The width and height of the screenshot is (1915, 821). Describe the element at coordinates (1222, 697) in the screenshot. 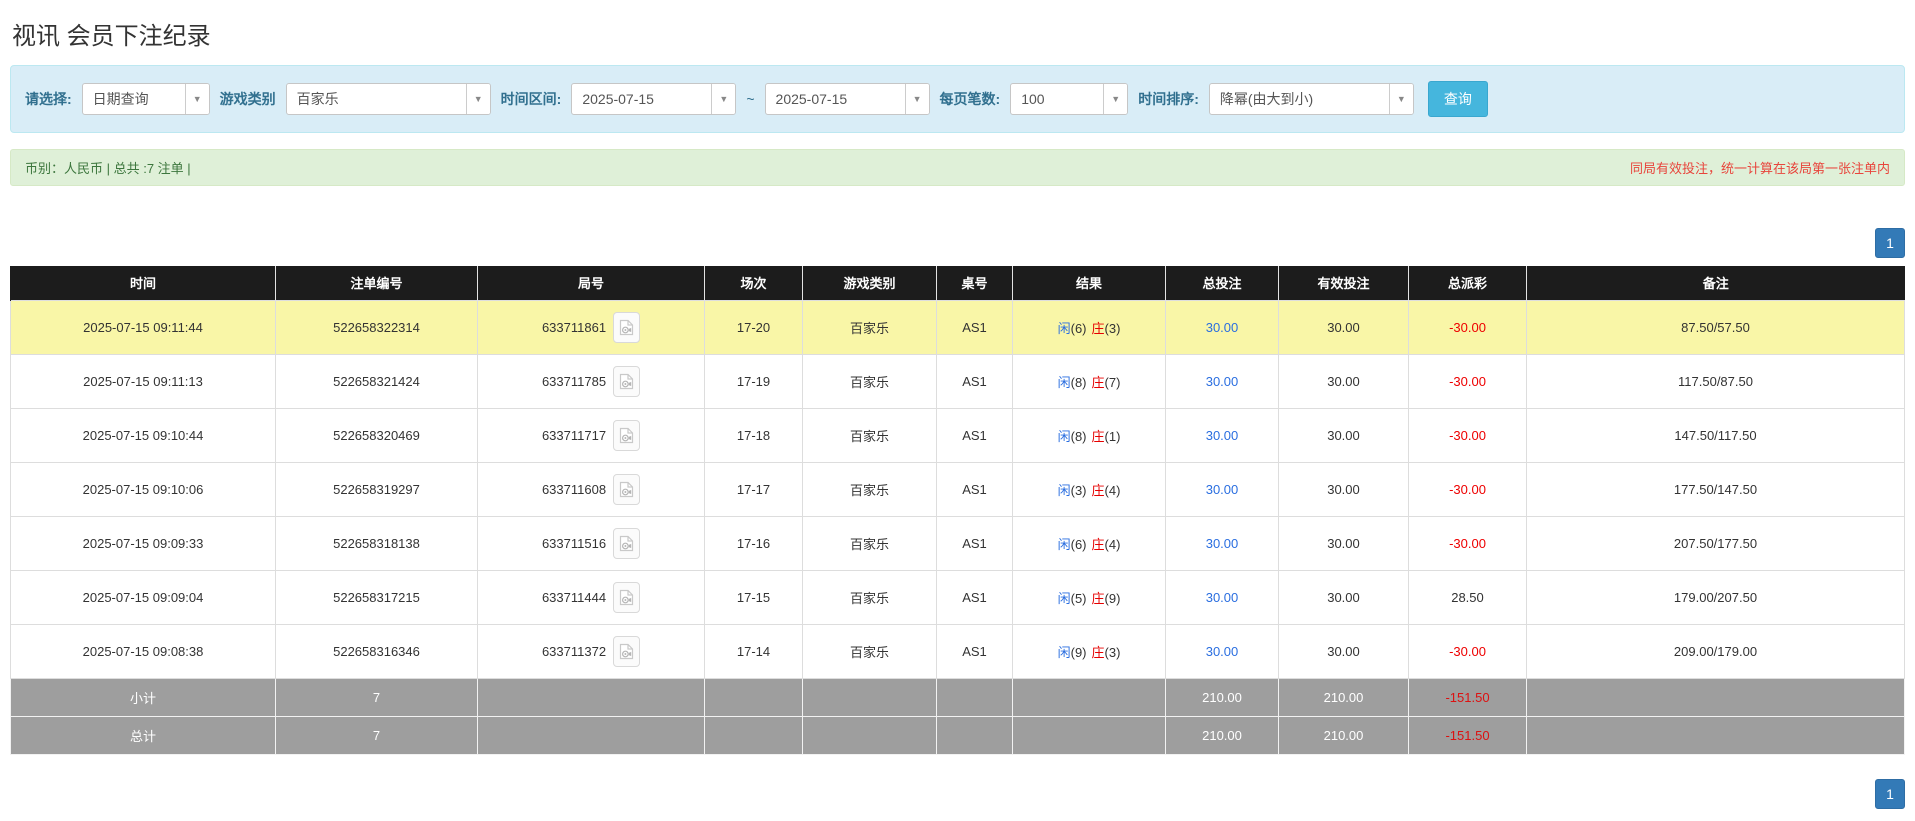

I see `subtotal-total-bet: 210.00` at that location.